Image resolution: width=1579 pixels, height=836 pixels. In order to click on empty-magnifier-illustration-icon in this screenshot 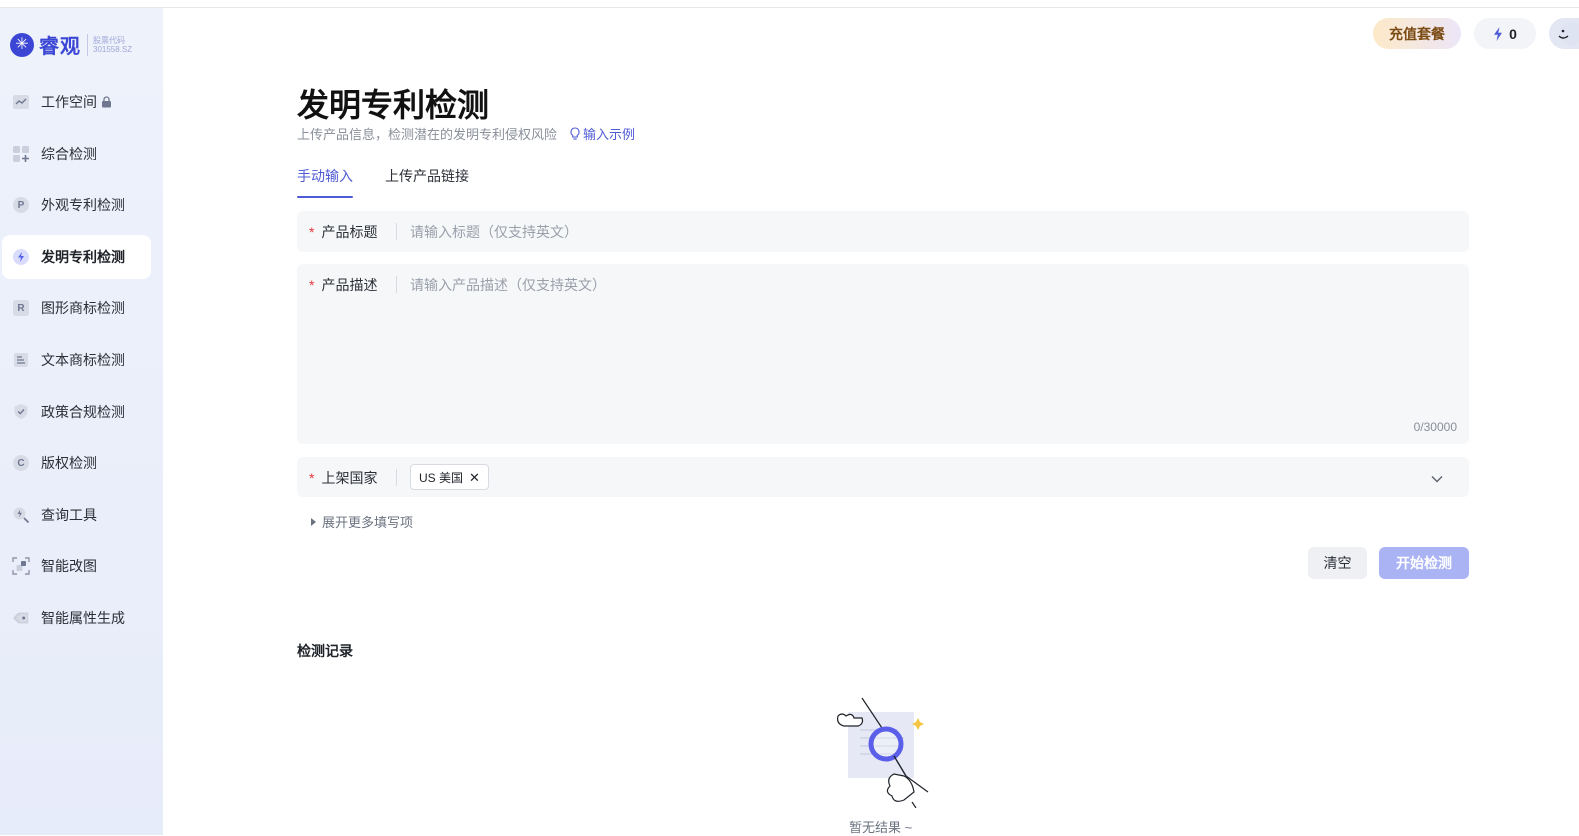, I will do `click(884, 752)`.